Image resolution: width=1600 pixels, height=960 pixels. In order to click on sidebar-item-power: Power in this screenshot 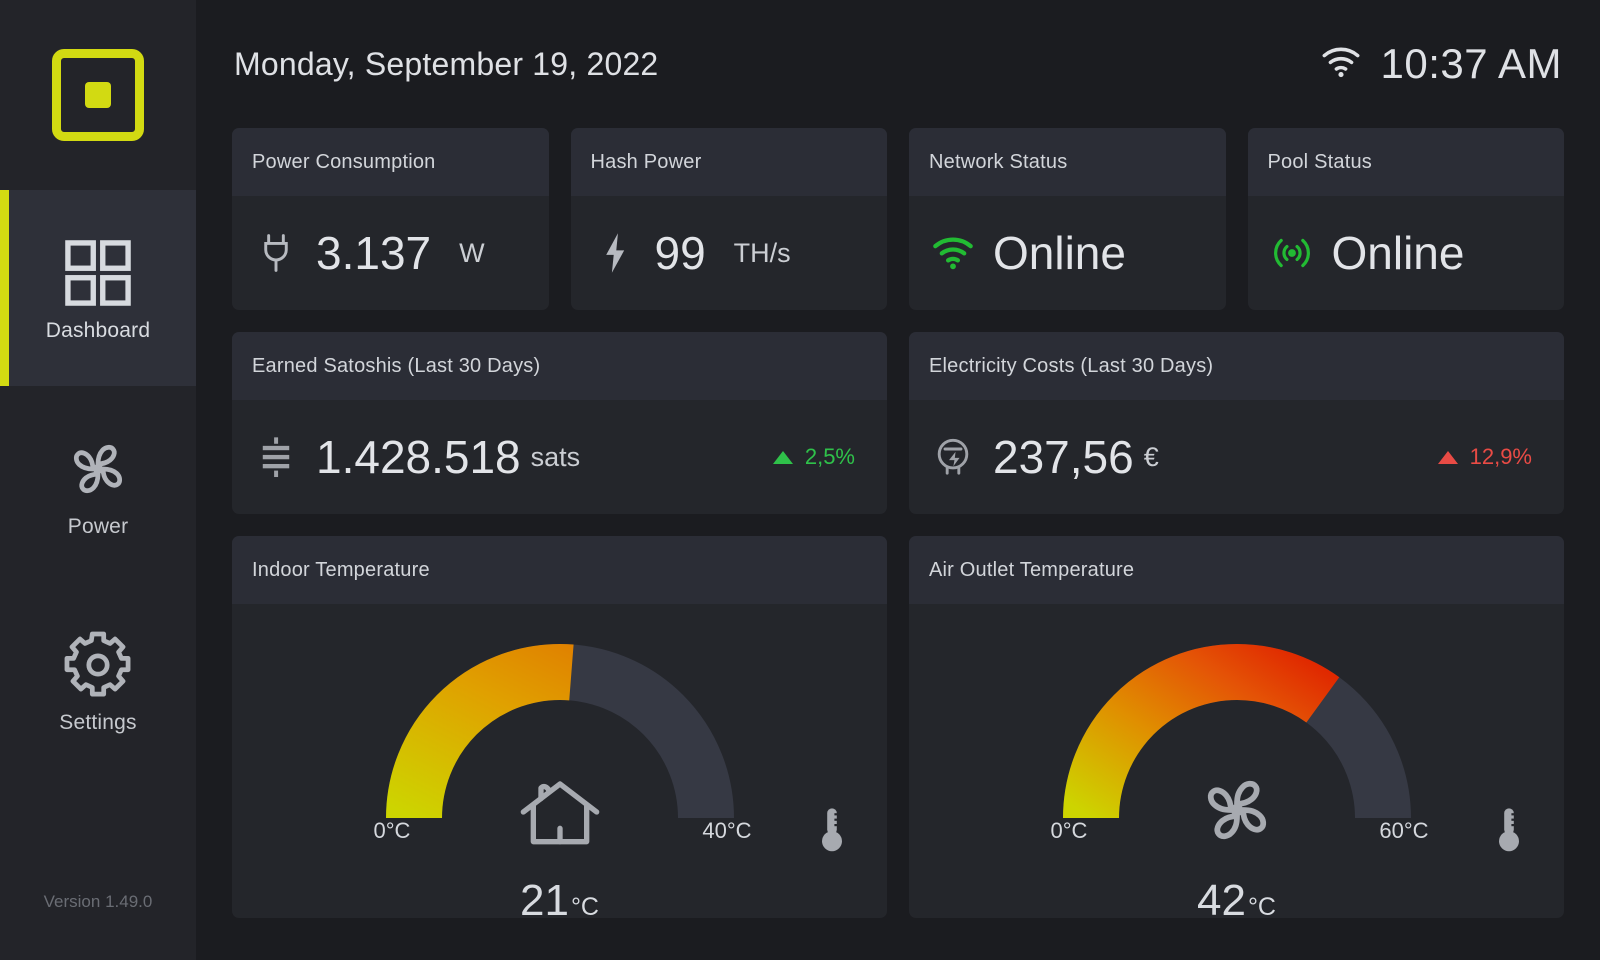, I will do `click(98, 484)`.